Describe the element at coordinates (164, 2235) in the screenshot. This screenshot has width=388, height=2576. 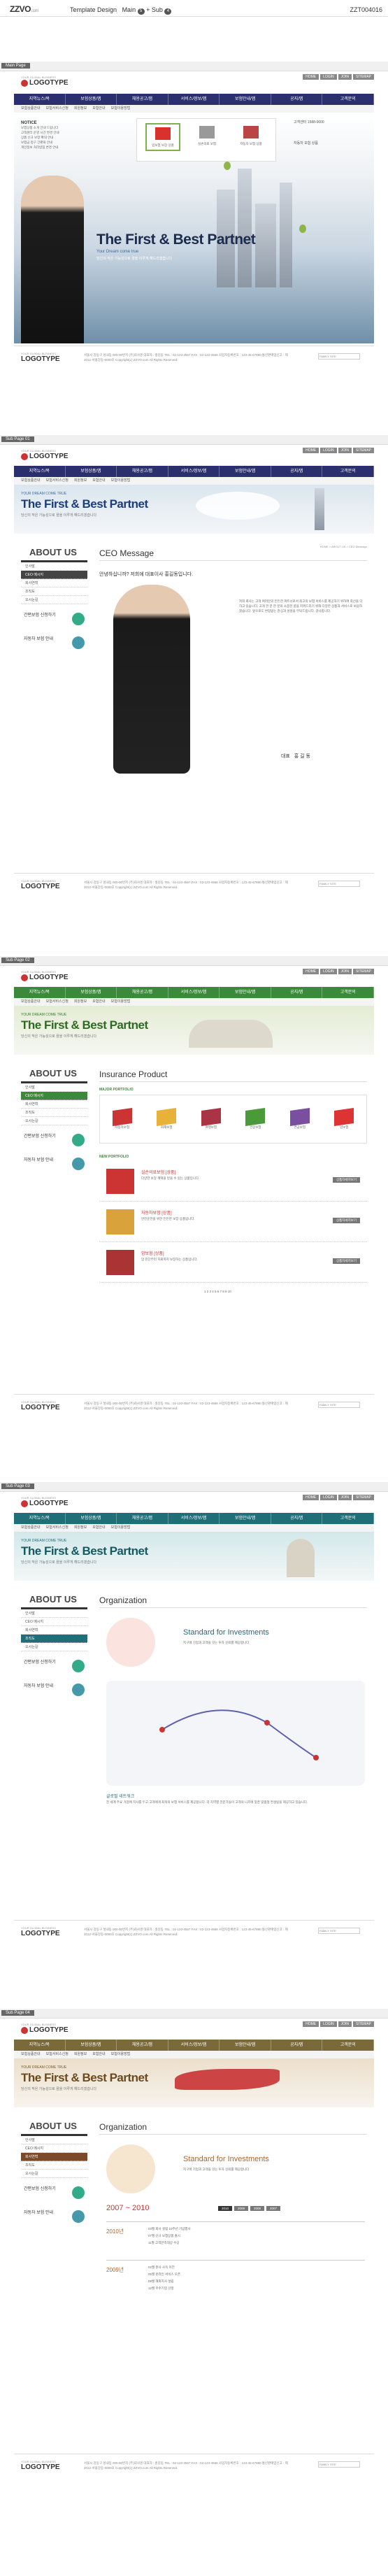
I see `history-row: 07월 신규 보험상품 출시` at that location.